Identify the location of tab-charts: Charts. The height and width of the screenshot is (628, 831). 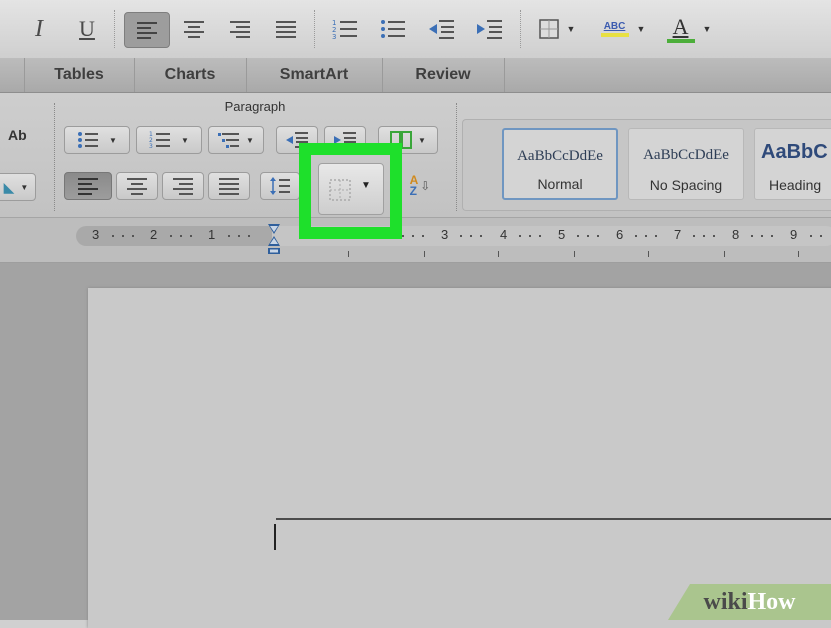
(190, 75).